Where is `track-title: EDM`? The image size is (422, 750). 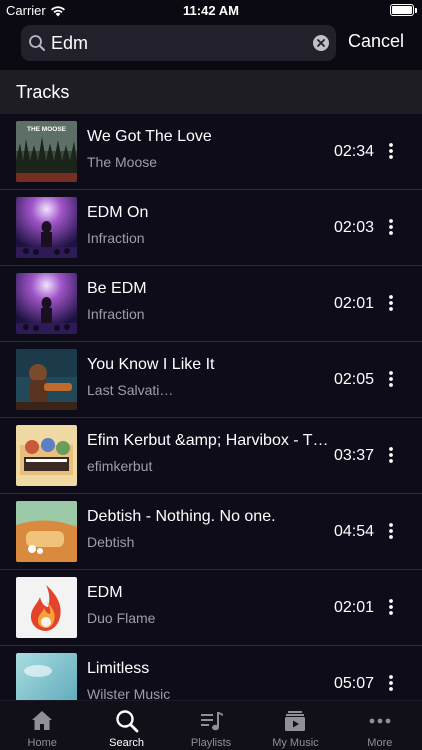 track-title: EDM is located at coordinates (105, 592).